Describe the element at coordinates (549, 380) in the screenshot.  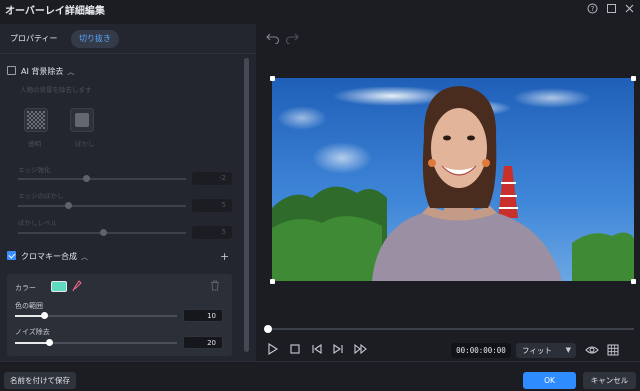
I see `ok-button: OK` at that location.